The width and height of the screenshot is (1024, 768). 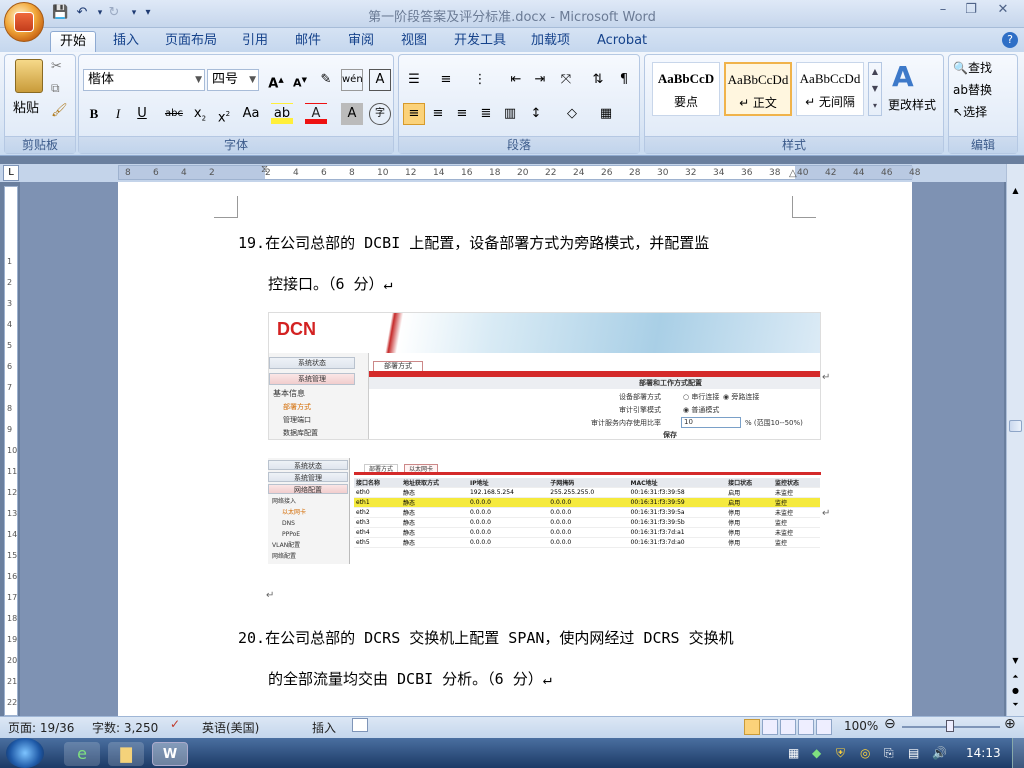 I want to click on increase-indent-icon: ⇥, so click(x=540, y=80).